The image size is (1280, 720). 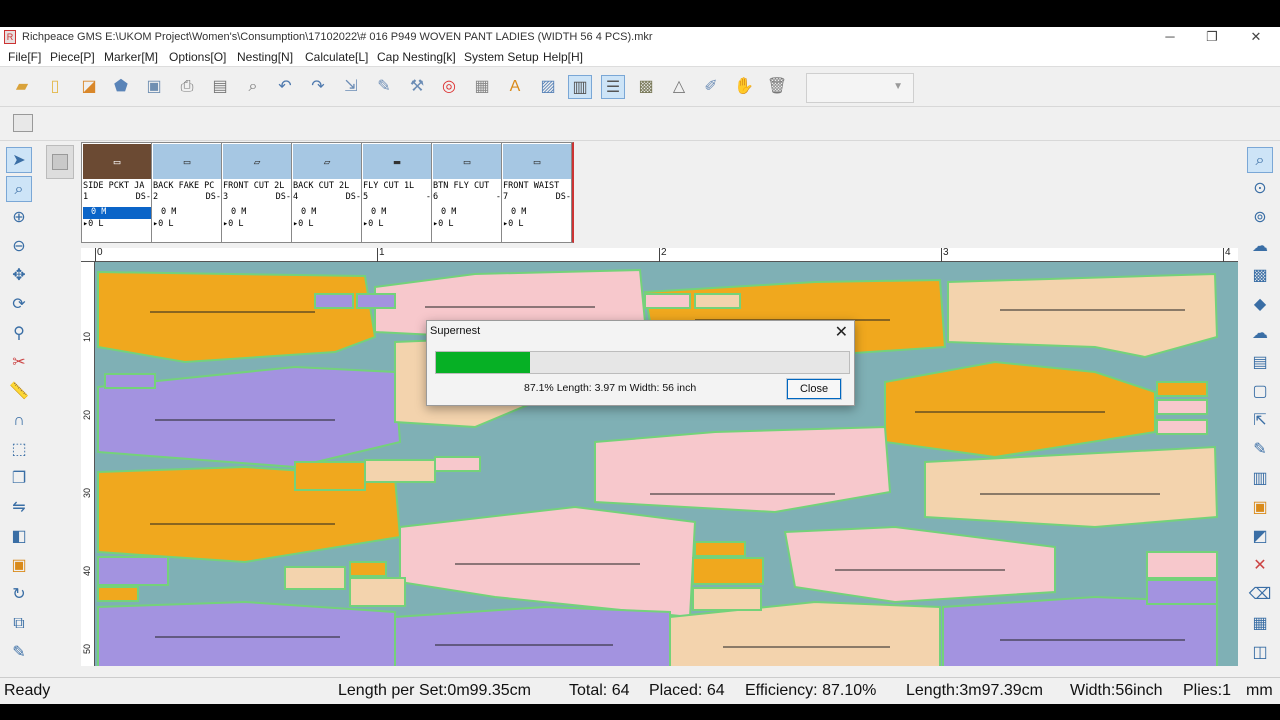 I want to click on checkbox-square-icon, so click(x=23, y=123).